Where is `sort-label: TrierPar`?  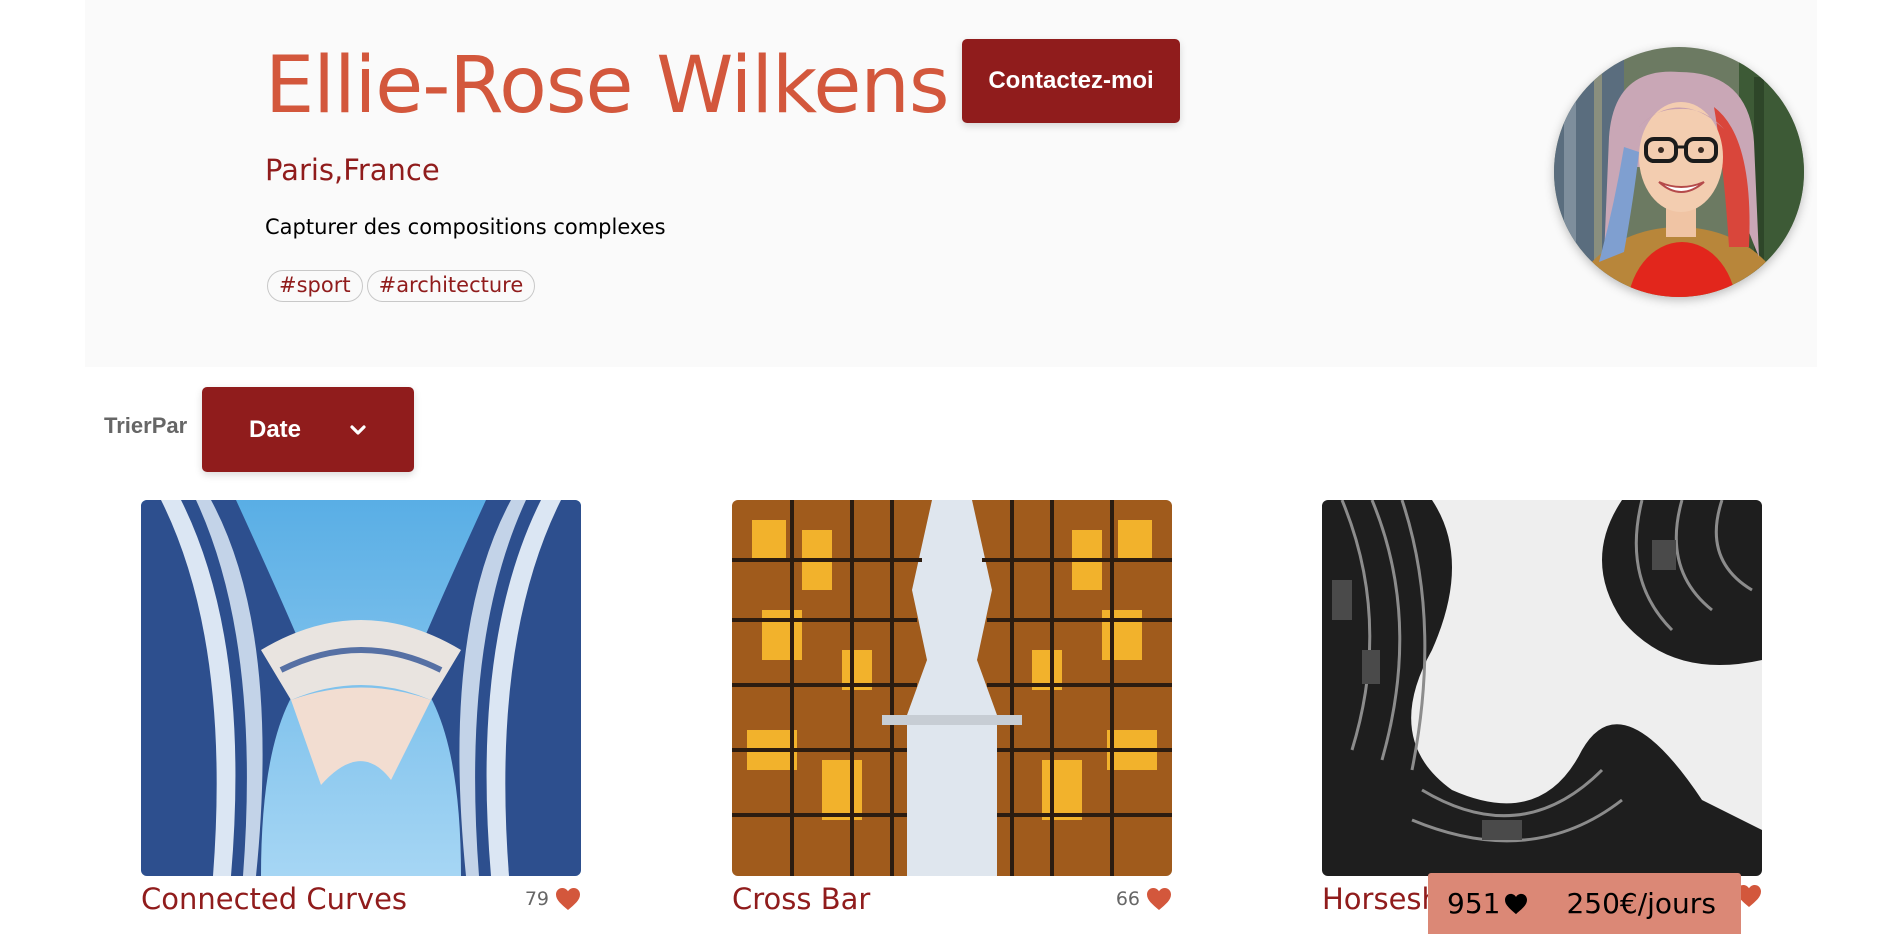 sort-label: TrierPar is located at coordinates (146, 425).